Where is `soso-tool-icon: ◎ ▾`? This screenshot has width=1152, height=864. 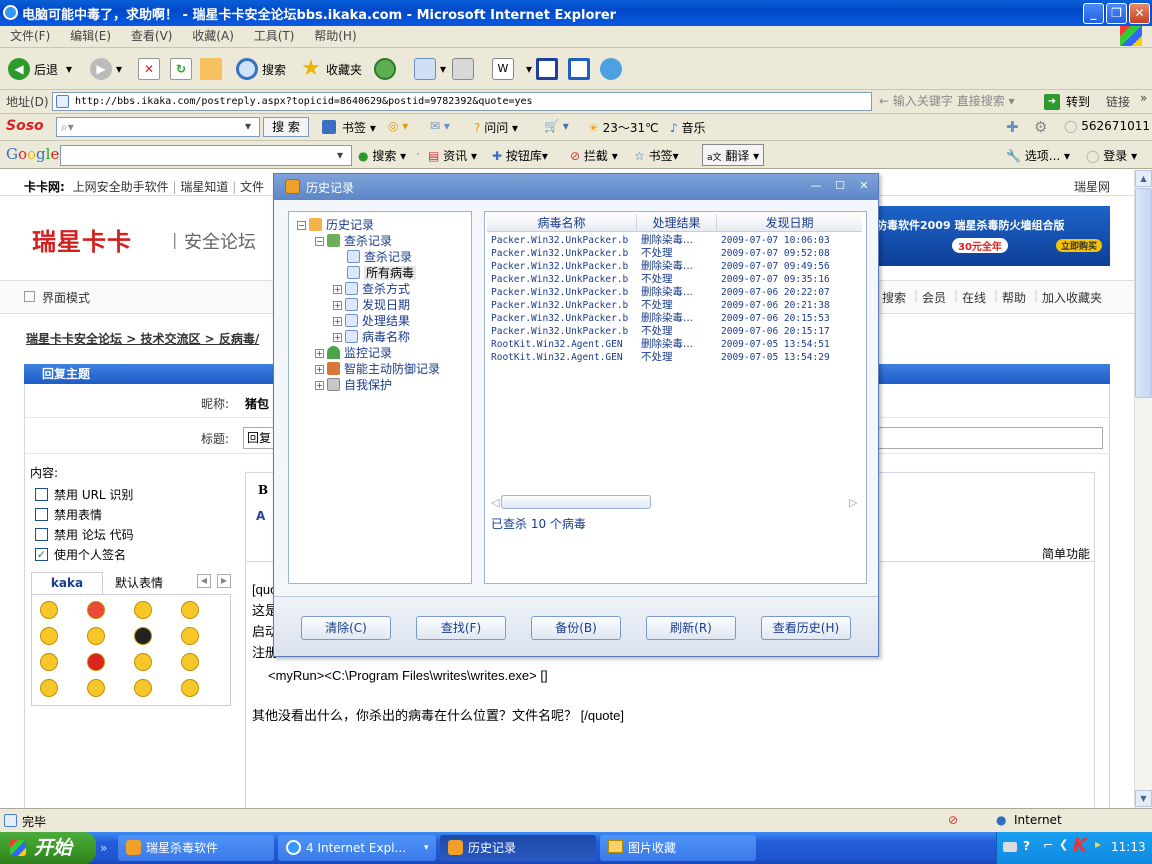
soso-tool-icon: ◎ ▾ is located at coordinates (398, 126).